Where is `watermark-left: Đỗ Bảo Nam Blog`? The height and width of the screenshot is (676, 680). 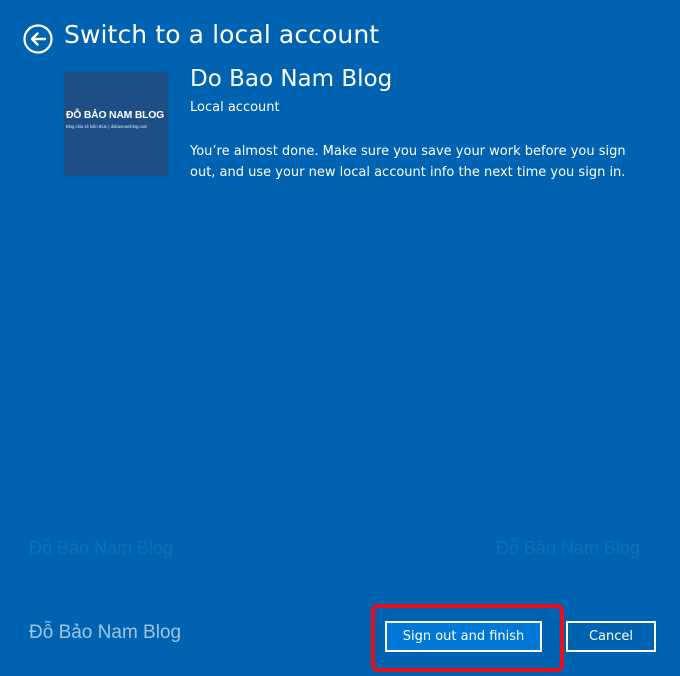
watermark-left: Đỗ Bảo Nam Blog is located at coordinates (101, 548).